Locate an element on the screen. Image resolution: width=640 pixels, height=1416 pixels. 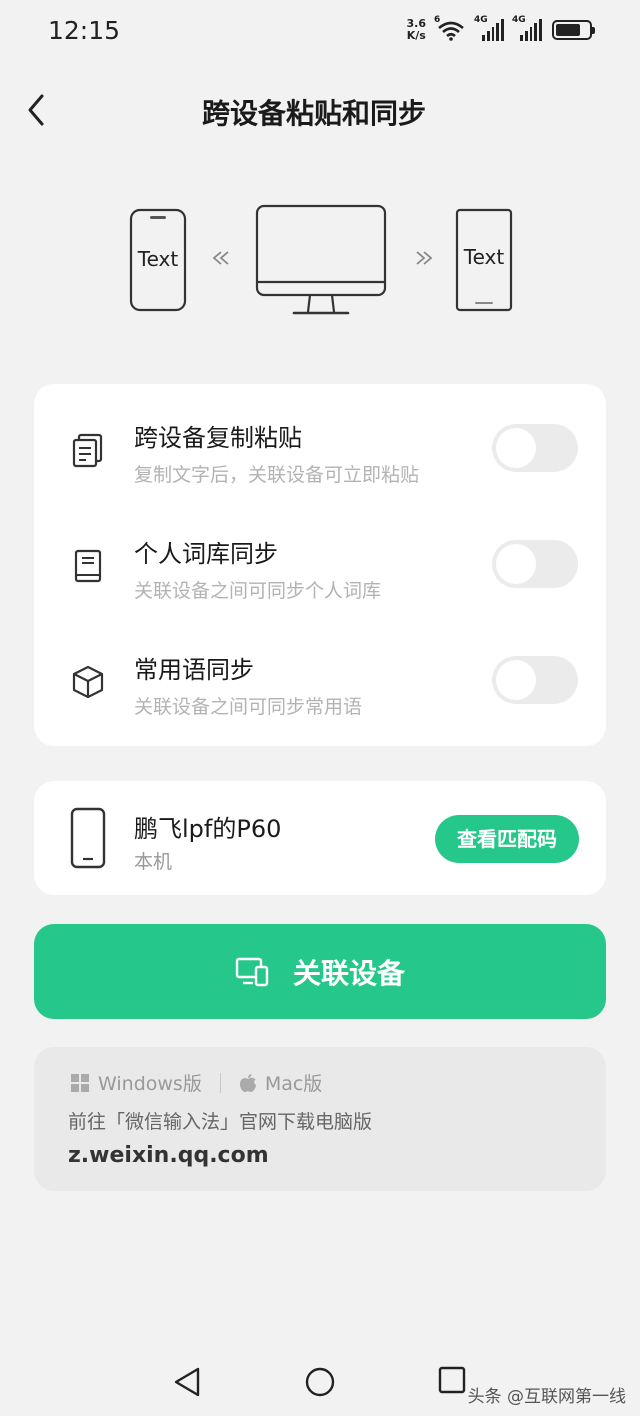
status-time: 12:15 is located at coordinates (84, 30).